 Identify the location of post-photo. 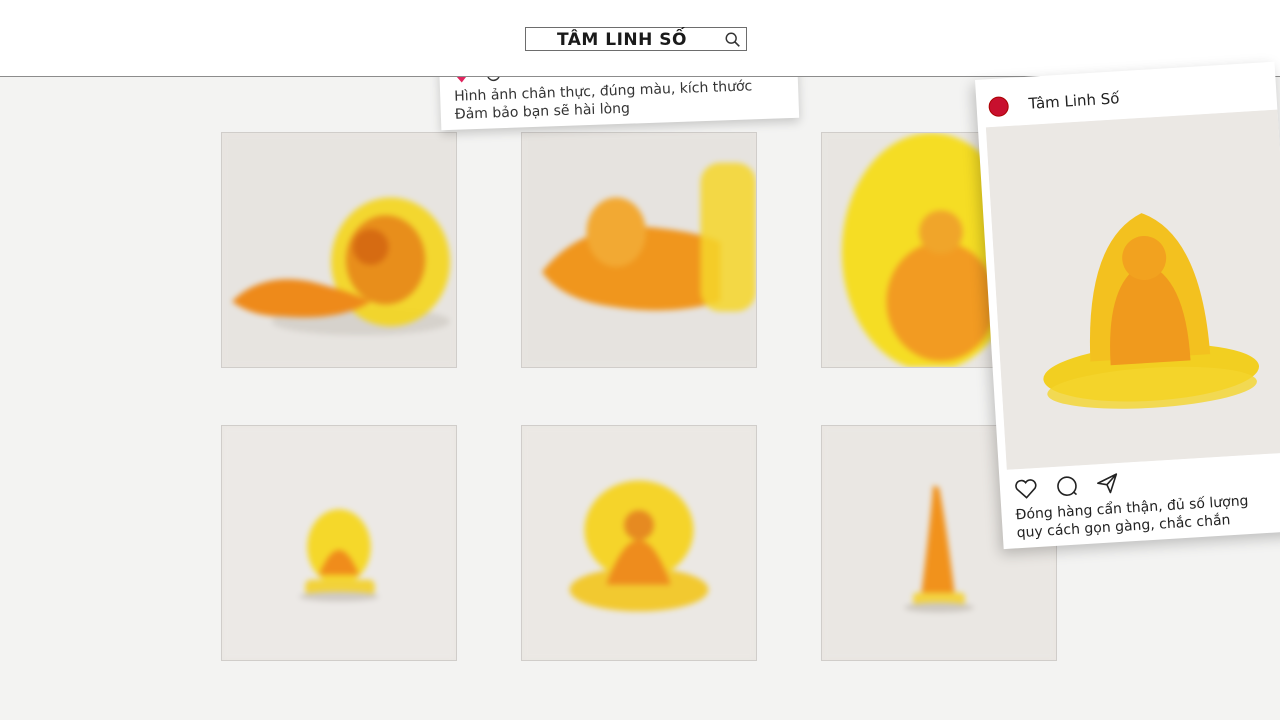
(1132, 289).